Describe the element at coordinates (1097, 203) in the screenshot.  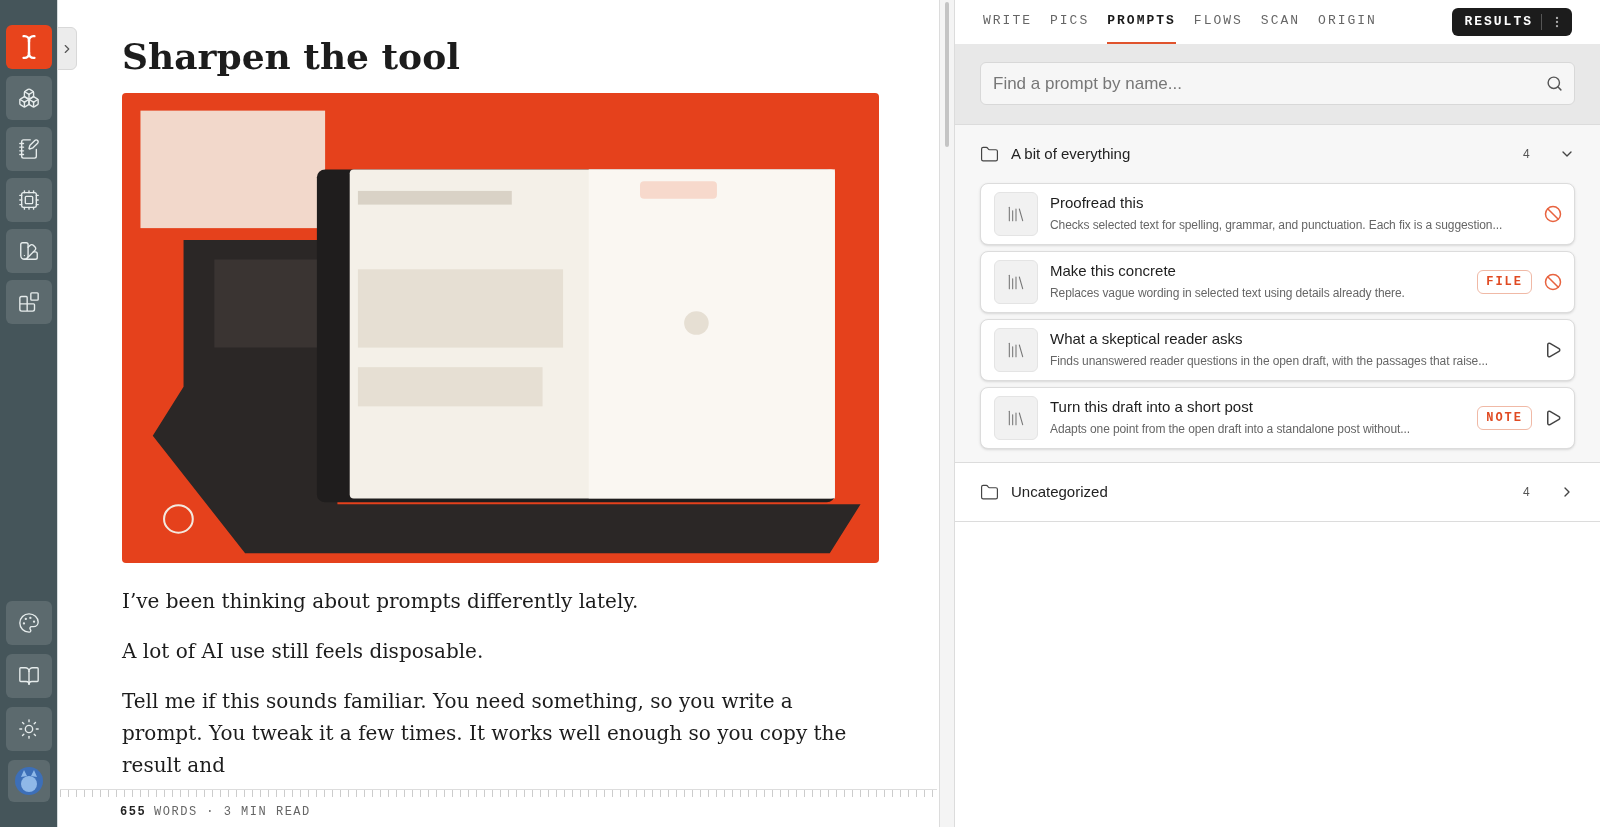
I see `prompt-title: Proofread this` at that location.